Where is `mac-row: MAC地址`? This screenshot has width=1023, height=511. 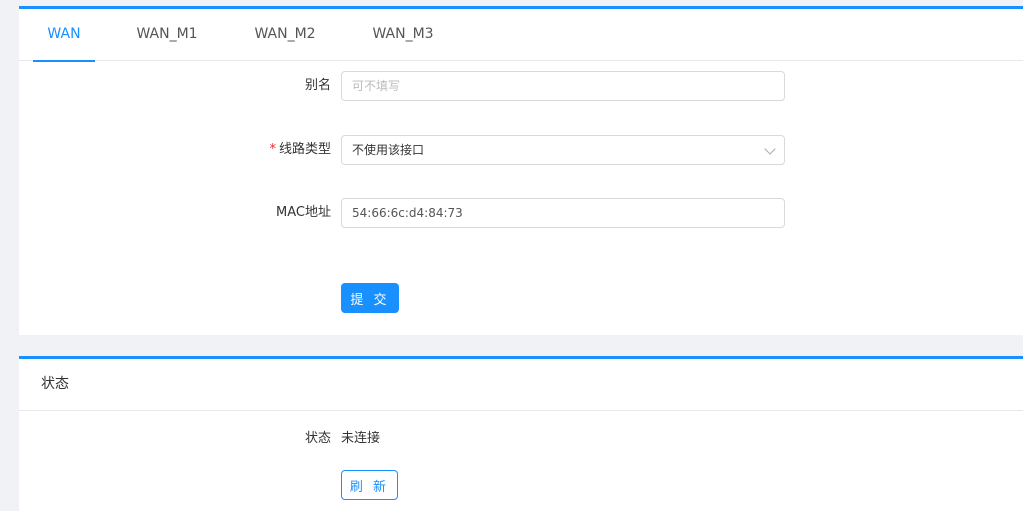
mac-row: MAC地址 is located at coordinates (521, 213).